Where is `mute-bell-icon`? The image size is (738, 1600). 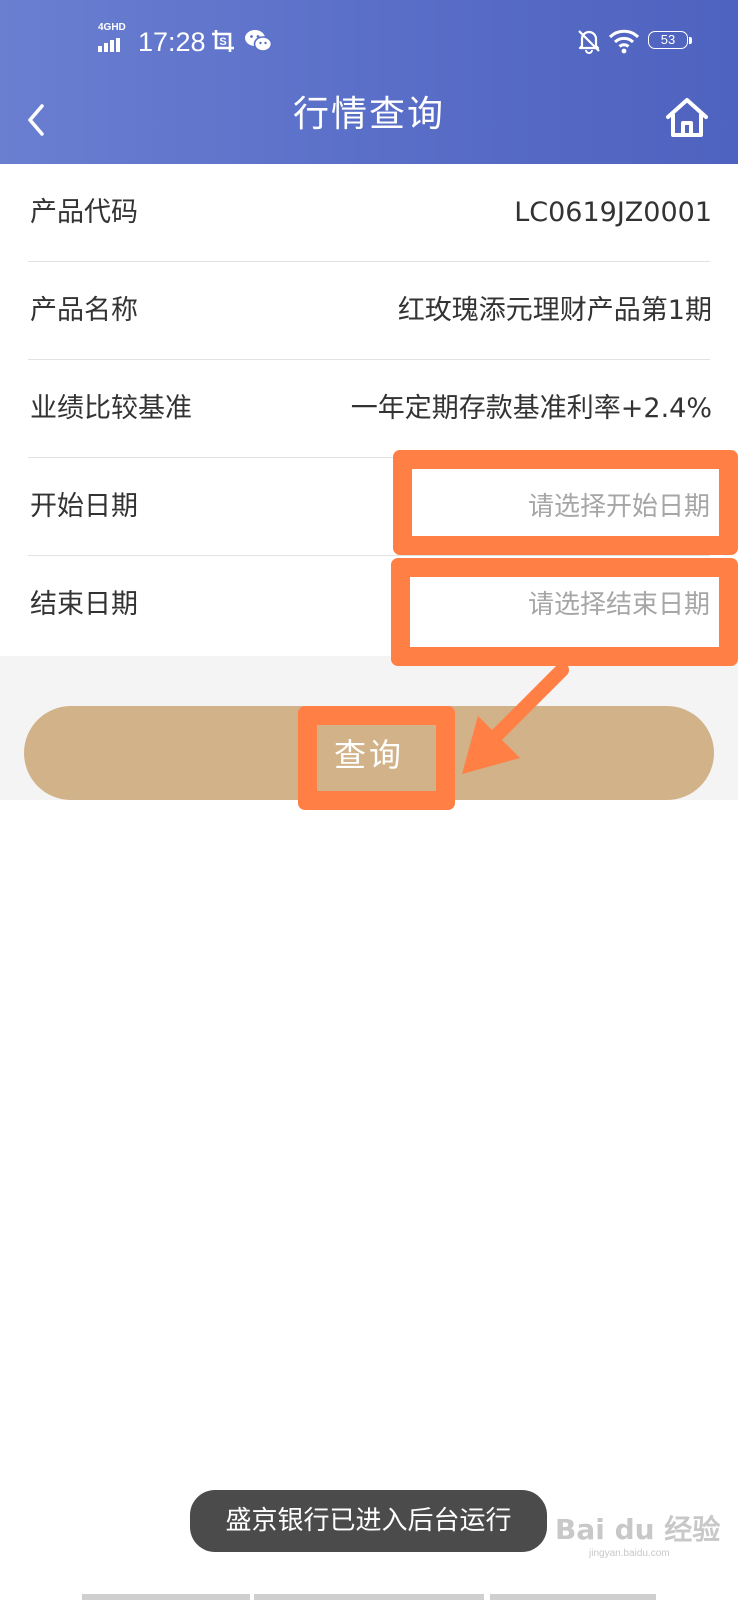 mute-bell-icon is located at coordinates (589, 42).